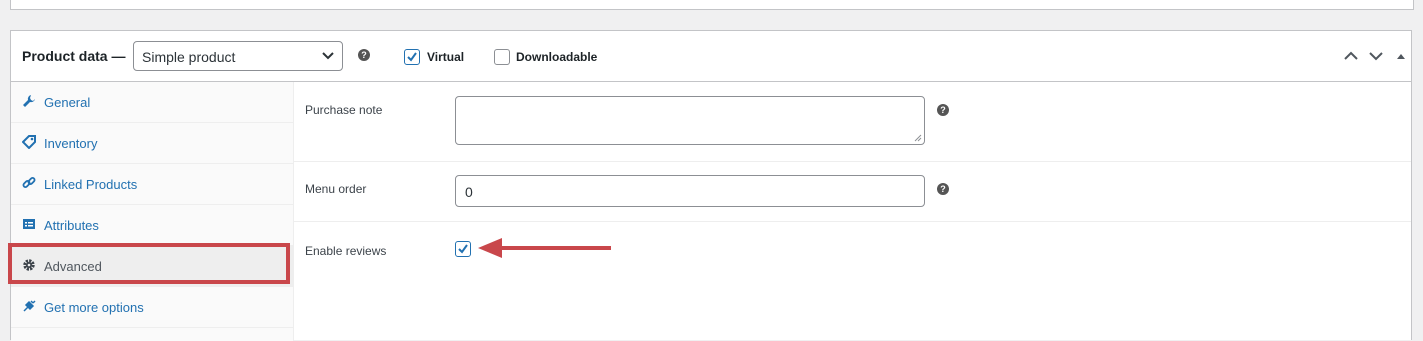 The width and height of the screenshot is (1423, 341). I want to click on virtual-label: Virtual, so click(445, 57).